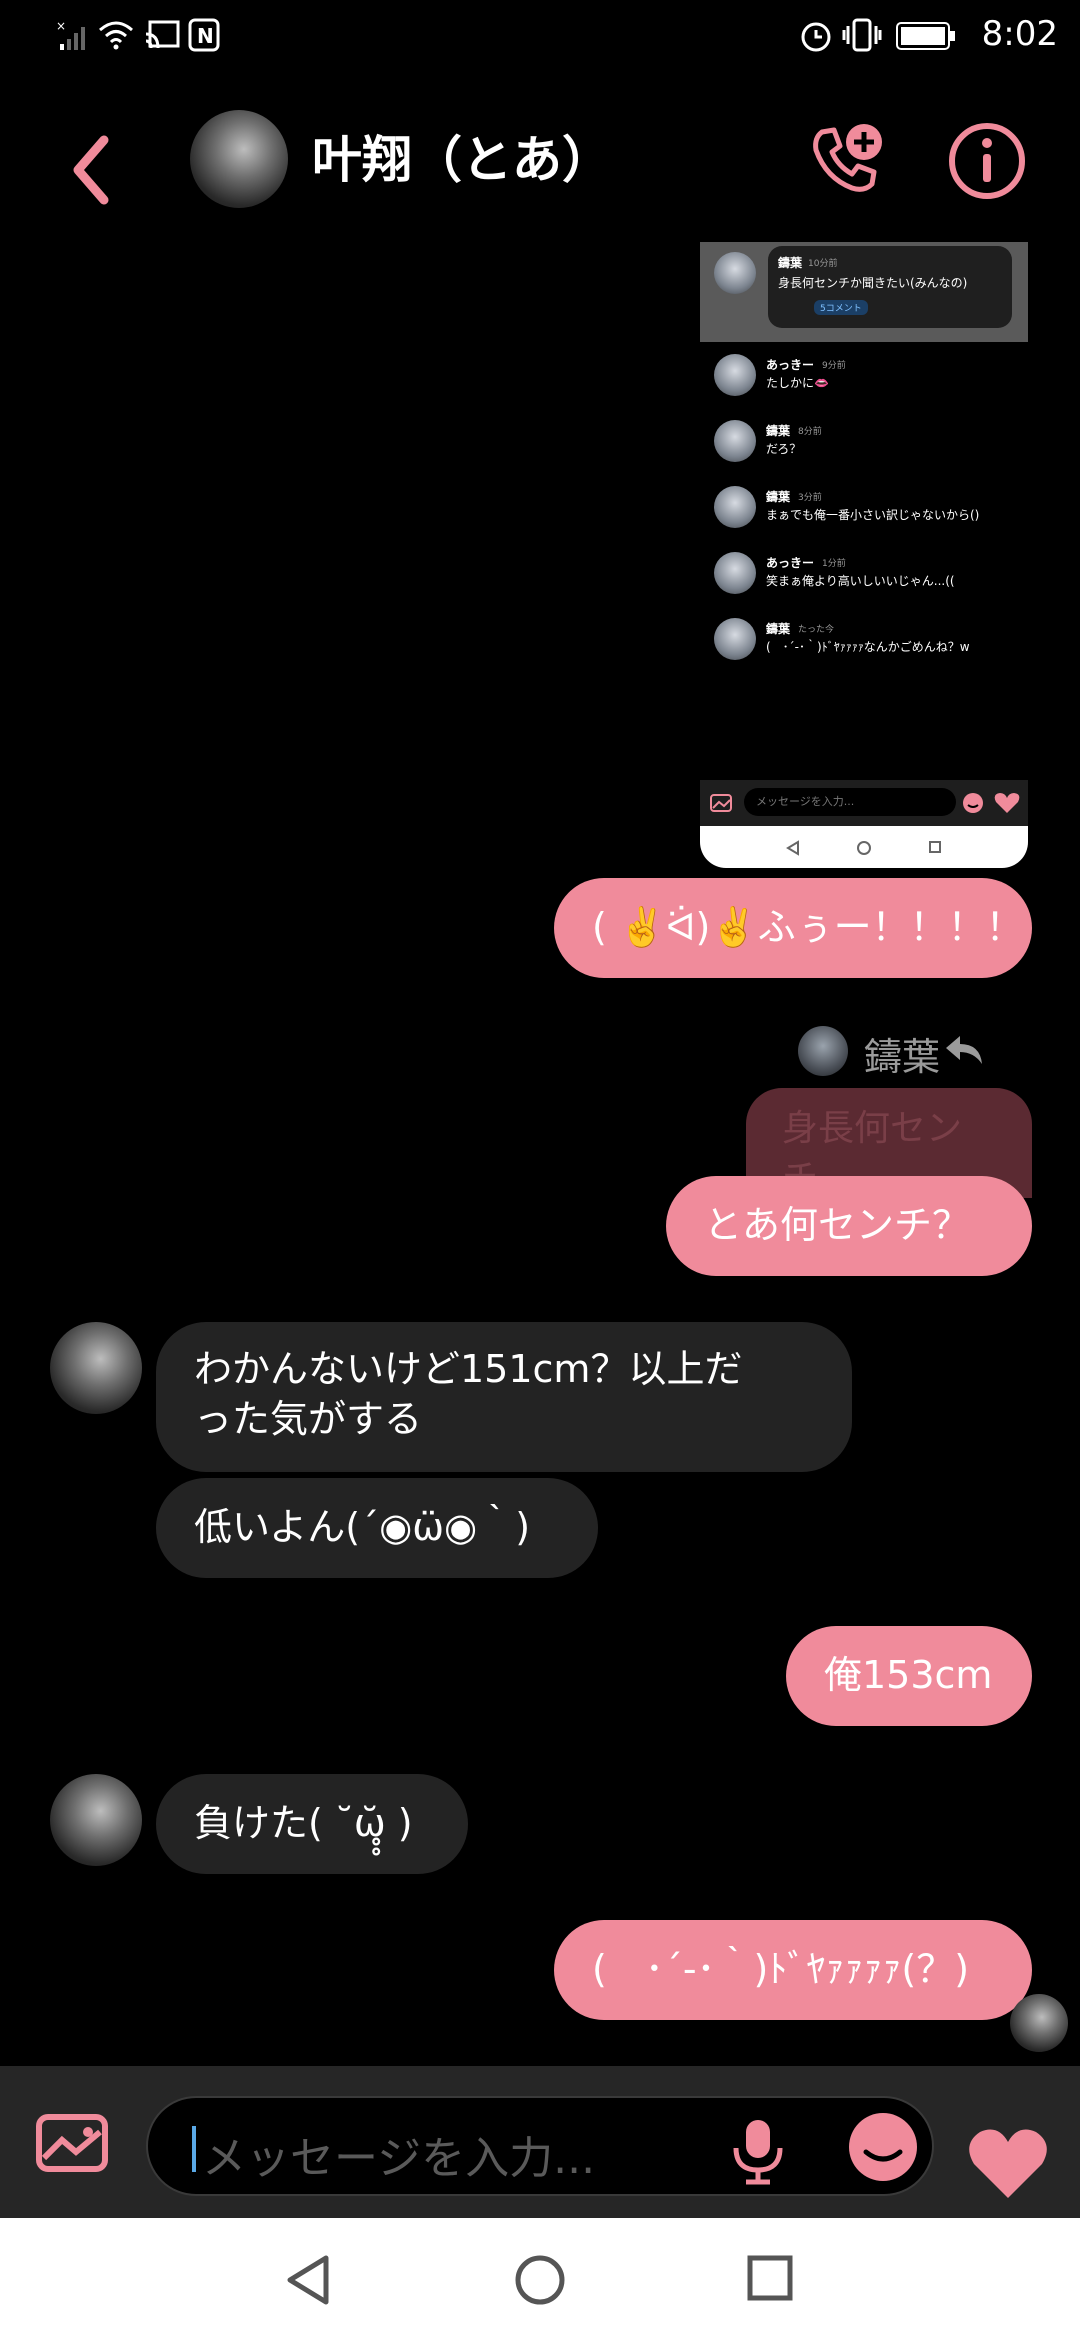  I want to click on post-avatar, so click(735, 273).